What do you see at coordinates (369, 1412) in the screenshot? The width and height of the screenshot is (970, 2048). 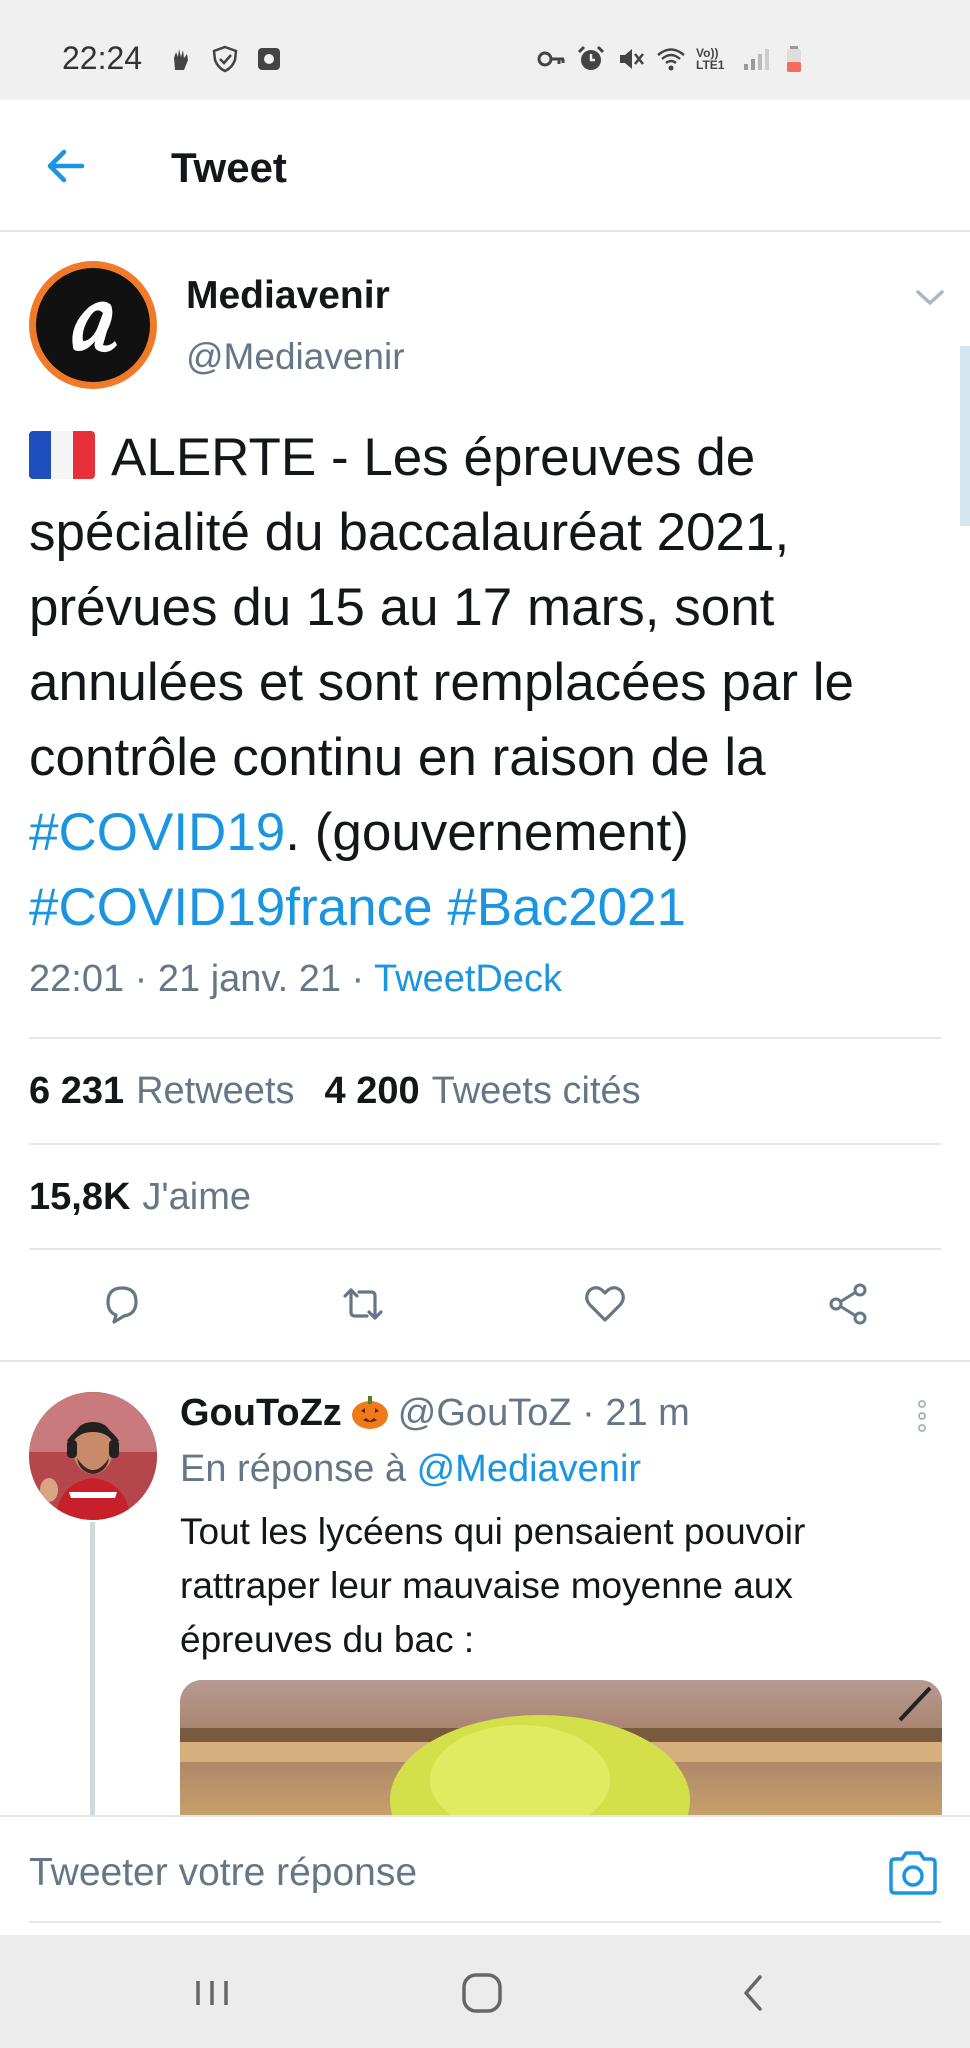 I see `pumpkin-emoji-icon` at bounding box center [369, 1412].